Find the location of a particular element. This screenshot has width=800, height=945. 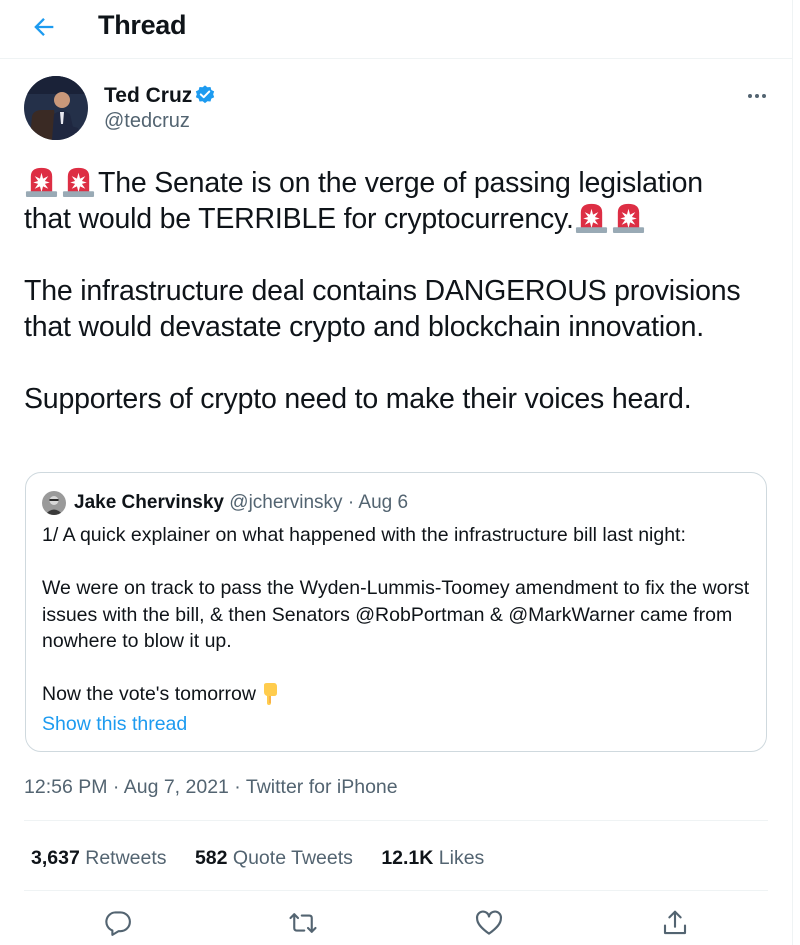

quoted-date: Aug 6 is located at coordinates (383, 502).